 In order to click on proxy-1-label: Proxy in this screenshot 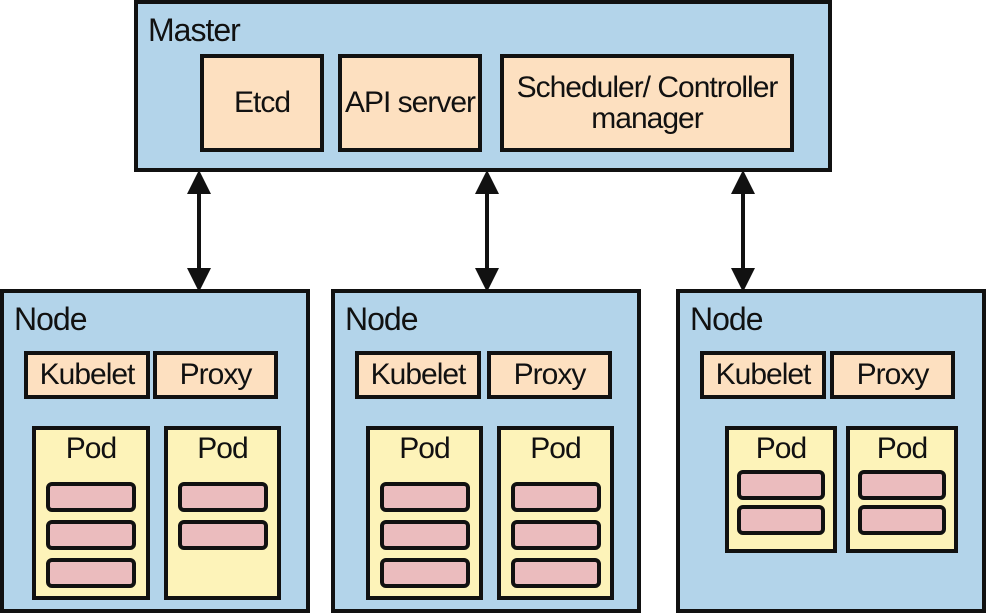, I will do `click(216, 374)`.